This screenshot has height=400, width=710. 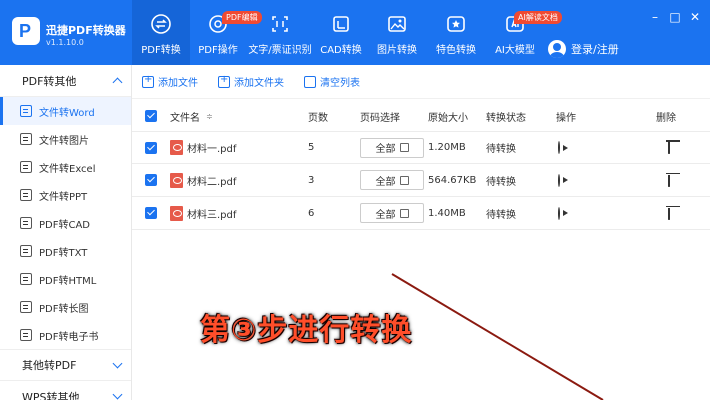 I want to click on tutorial-step-text: 第③步进行转换, so click(x=306, y=330).